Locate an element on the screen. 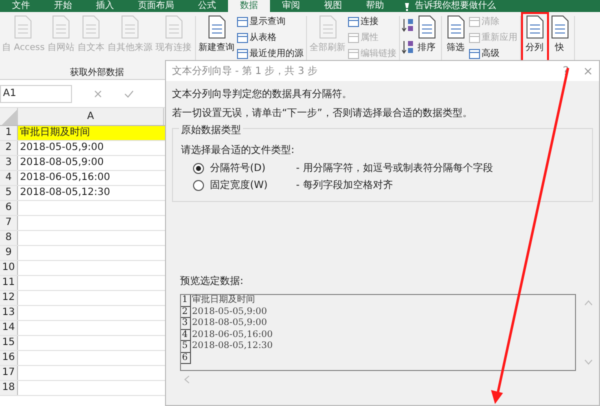  ribbon-tab: 插入 is located at coordinates (105, 6).